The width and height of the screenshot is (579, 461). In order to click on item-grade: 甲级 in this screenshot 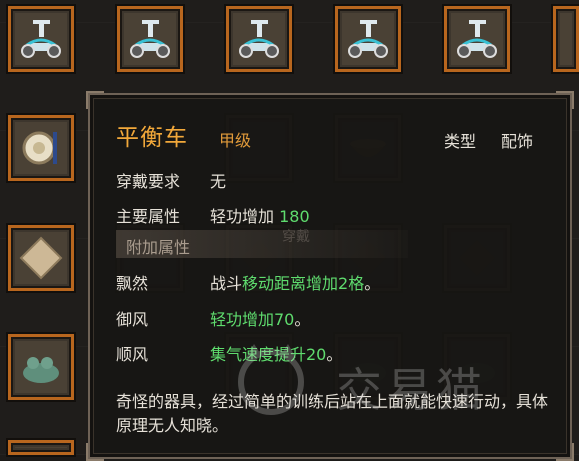, I will do `click(235, 140)`.